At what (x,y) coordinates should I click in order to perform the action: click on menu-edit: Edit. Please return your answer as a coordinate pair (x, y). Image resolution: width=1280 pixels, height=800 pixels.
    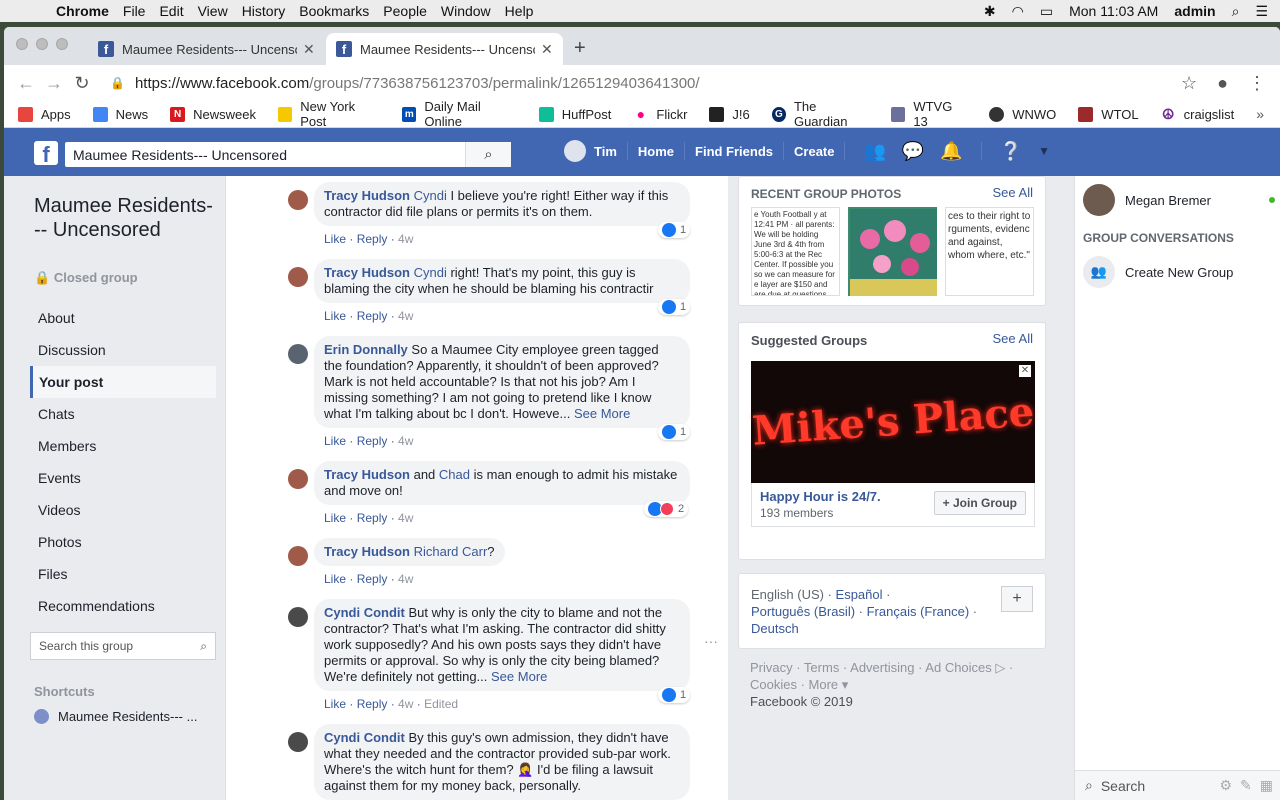
    Looking at the image, I should click on (171, 11).